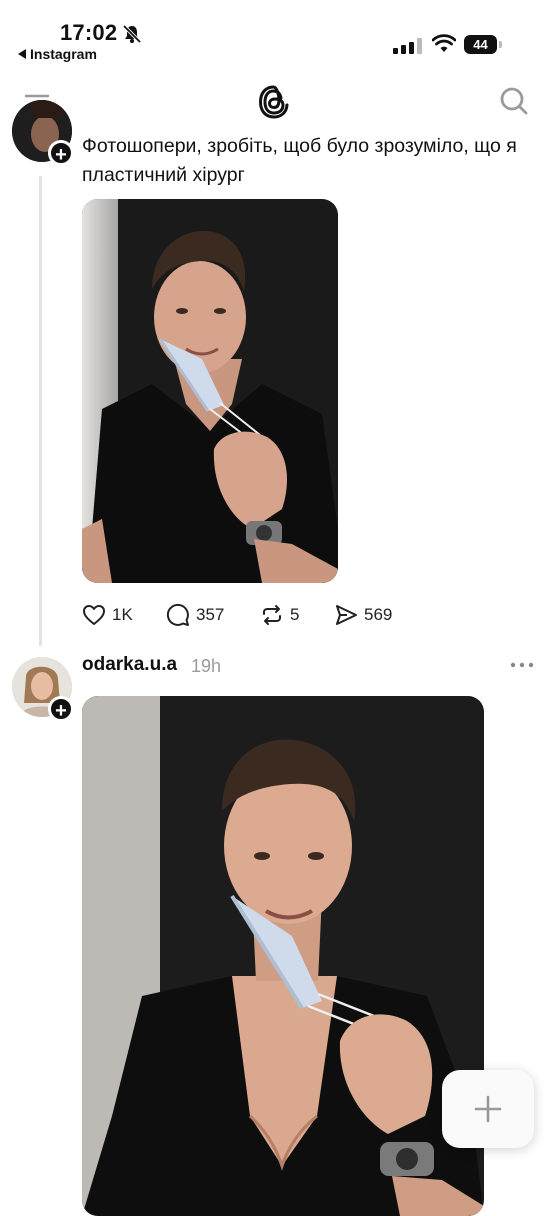 The width and height of the screenshot is (551, 1216). What do you see at coordinates (407, 46) in the screenshot?
I see `cellular-signal-icon` at bounding box center [407, 46].